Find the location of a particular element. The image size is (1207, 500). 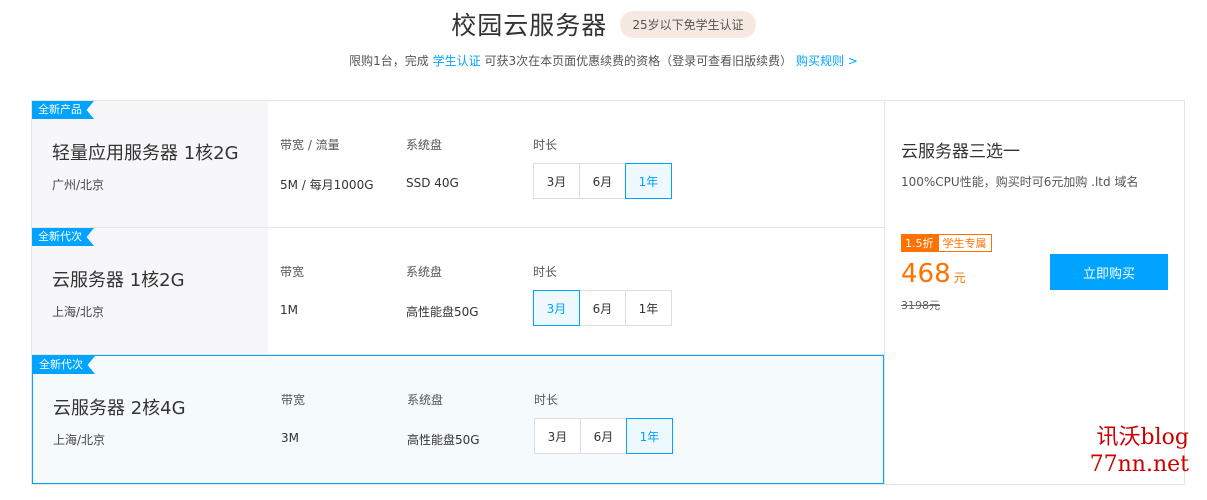

discount-badges: 1.5折 学生专属 is located at coordinates (946, 243).